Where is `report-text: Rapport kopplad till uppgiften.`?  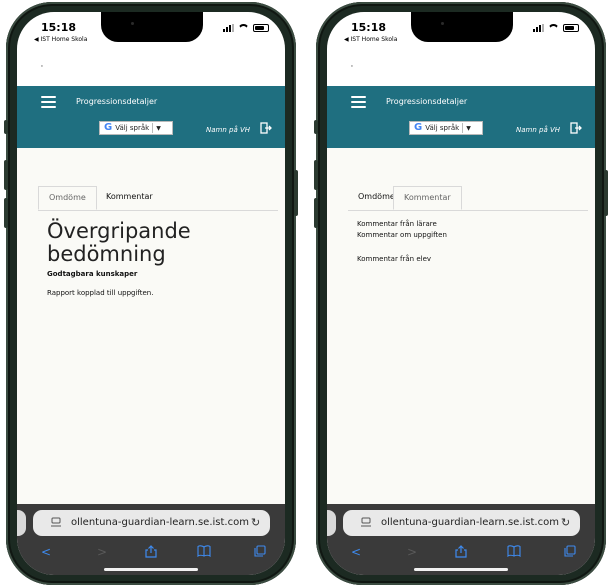
report-text: Rapport kopplad till uppgiften. is located at coordinates (100, 293).